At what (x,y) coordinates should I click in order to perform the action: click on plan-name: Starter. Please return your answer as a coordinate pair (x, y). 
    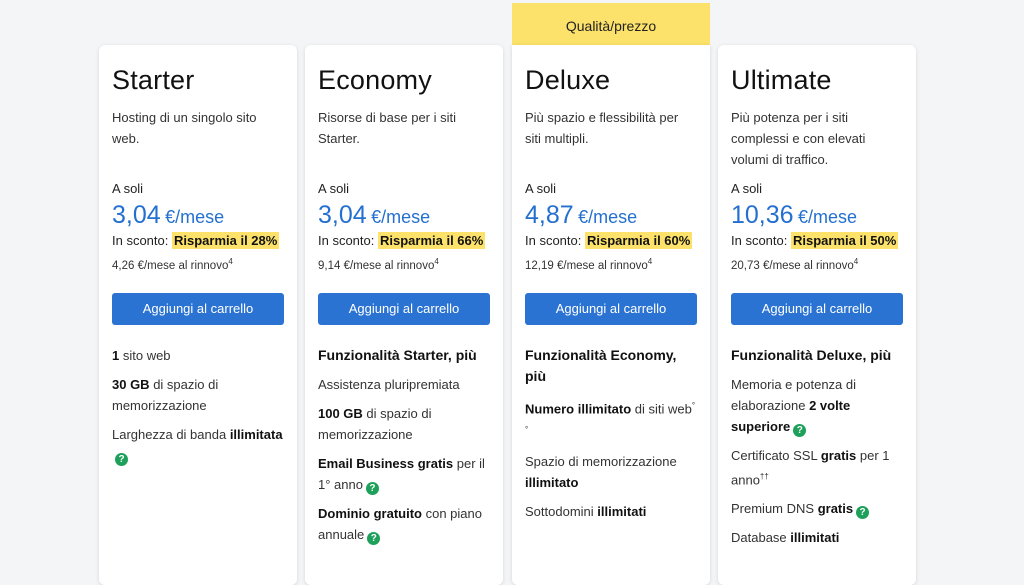
    Looking at the image, I should click on (153, 80).